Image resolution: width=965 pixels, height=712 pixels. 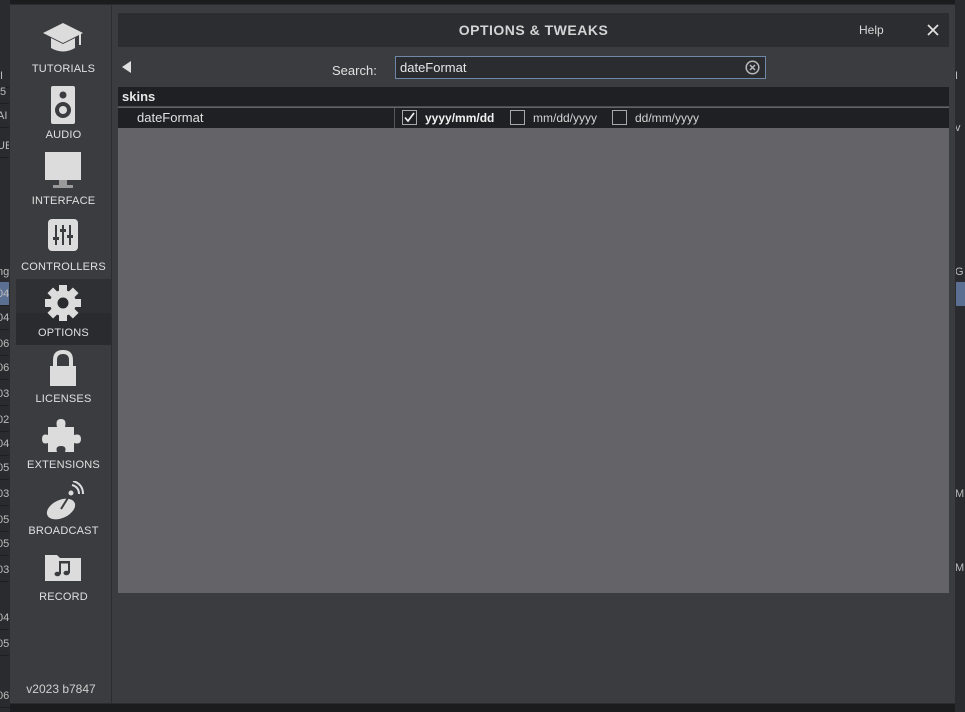 I want to click on sidebar-item-label: CONTROLLERS, so click(x=63, y=267).